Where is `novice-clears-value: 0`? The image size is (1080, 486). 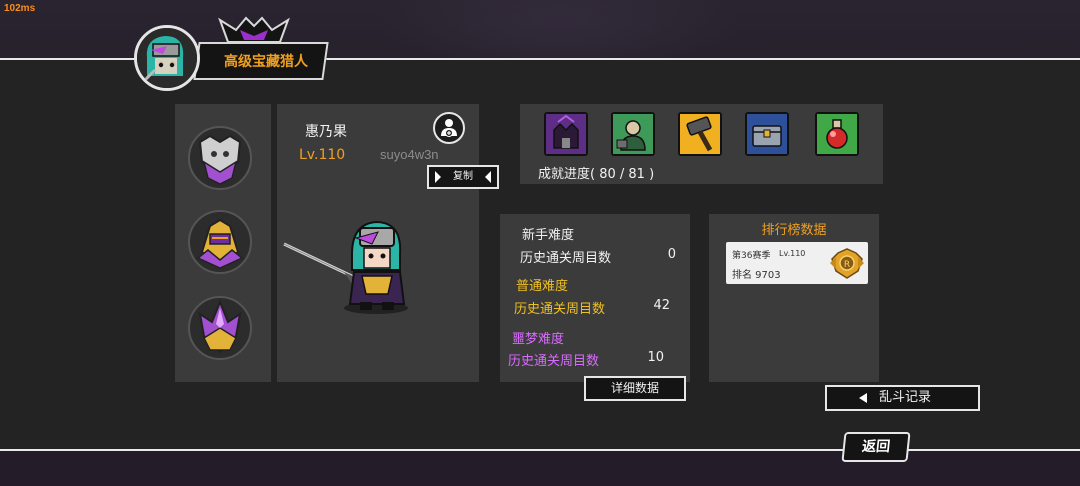
novice-clears-value: 0 is located at coordinates (671, 254).